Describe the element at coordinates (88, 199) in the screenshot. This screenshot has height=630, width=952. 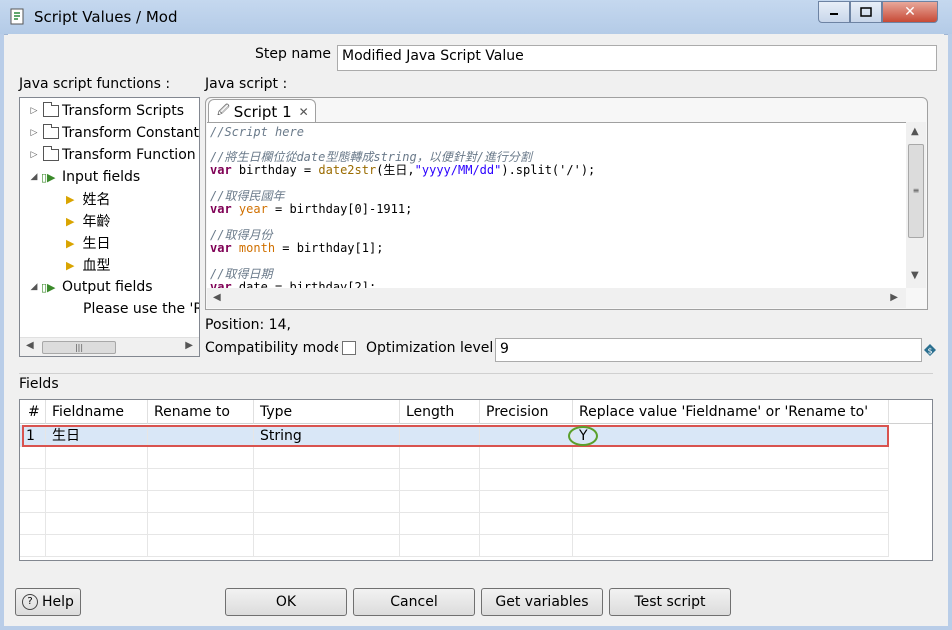
I see `tree-item-field: ▶ 姓名` at that location.